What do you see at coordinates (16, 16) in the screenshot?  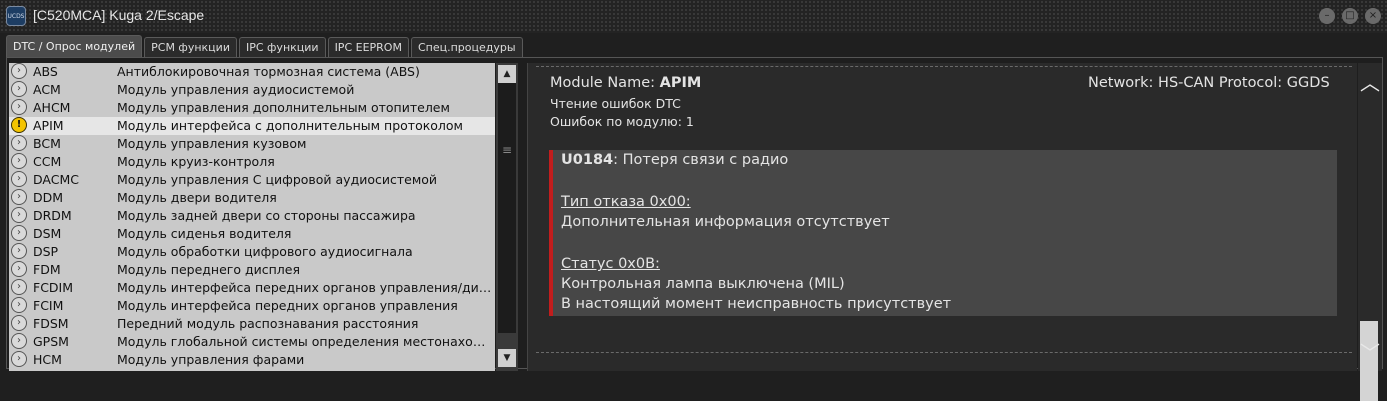 I see `app-logo-icon: UCDS` at bounding box center [16, 16].